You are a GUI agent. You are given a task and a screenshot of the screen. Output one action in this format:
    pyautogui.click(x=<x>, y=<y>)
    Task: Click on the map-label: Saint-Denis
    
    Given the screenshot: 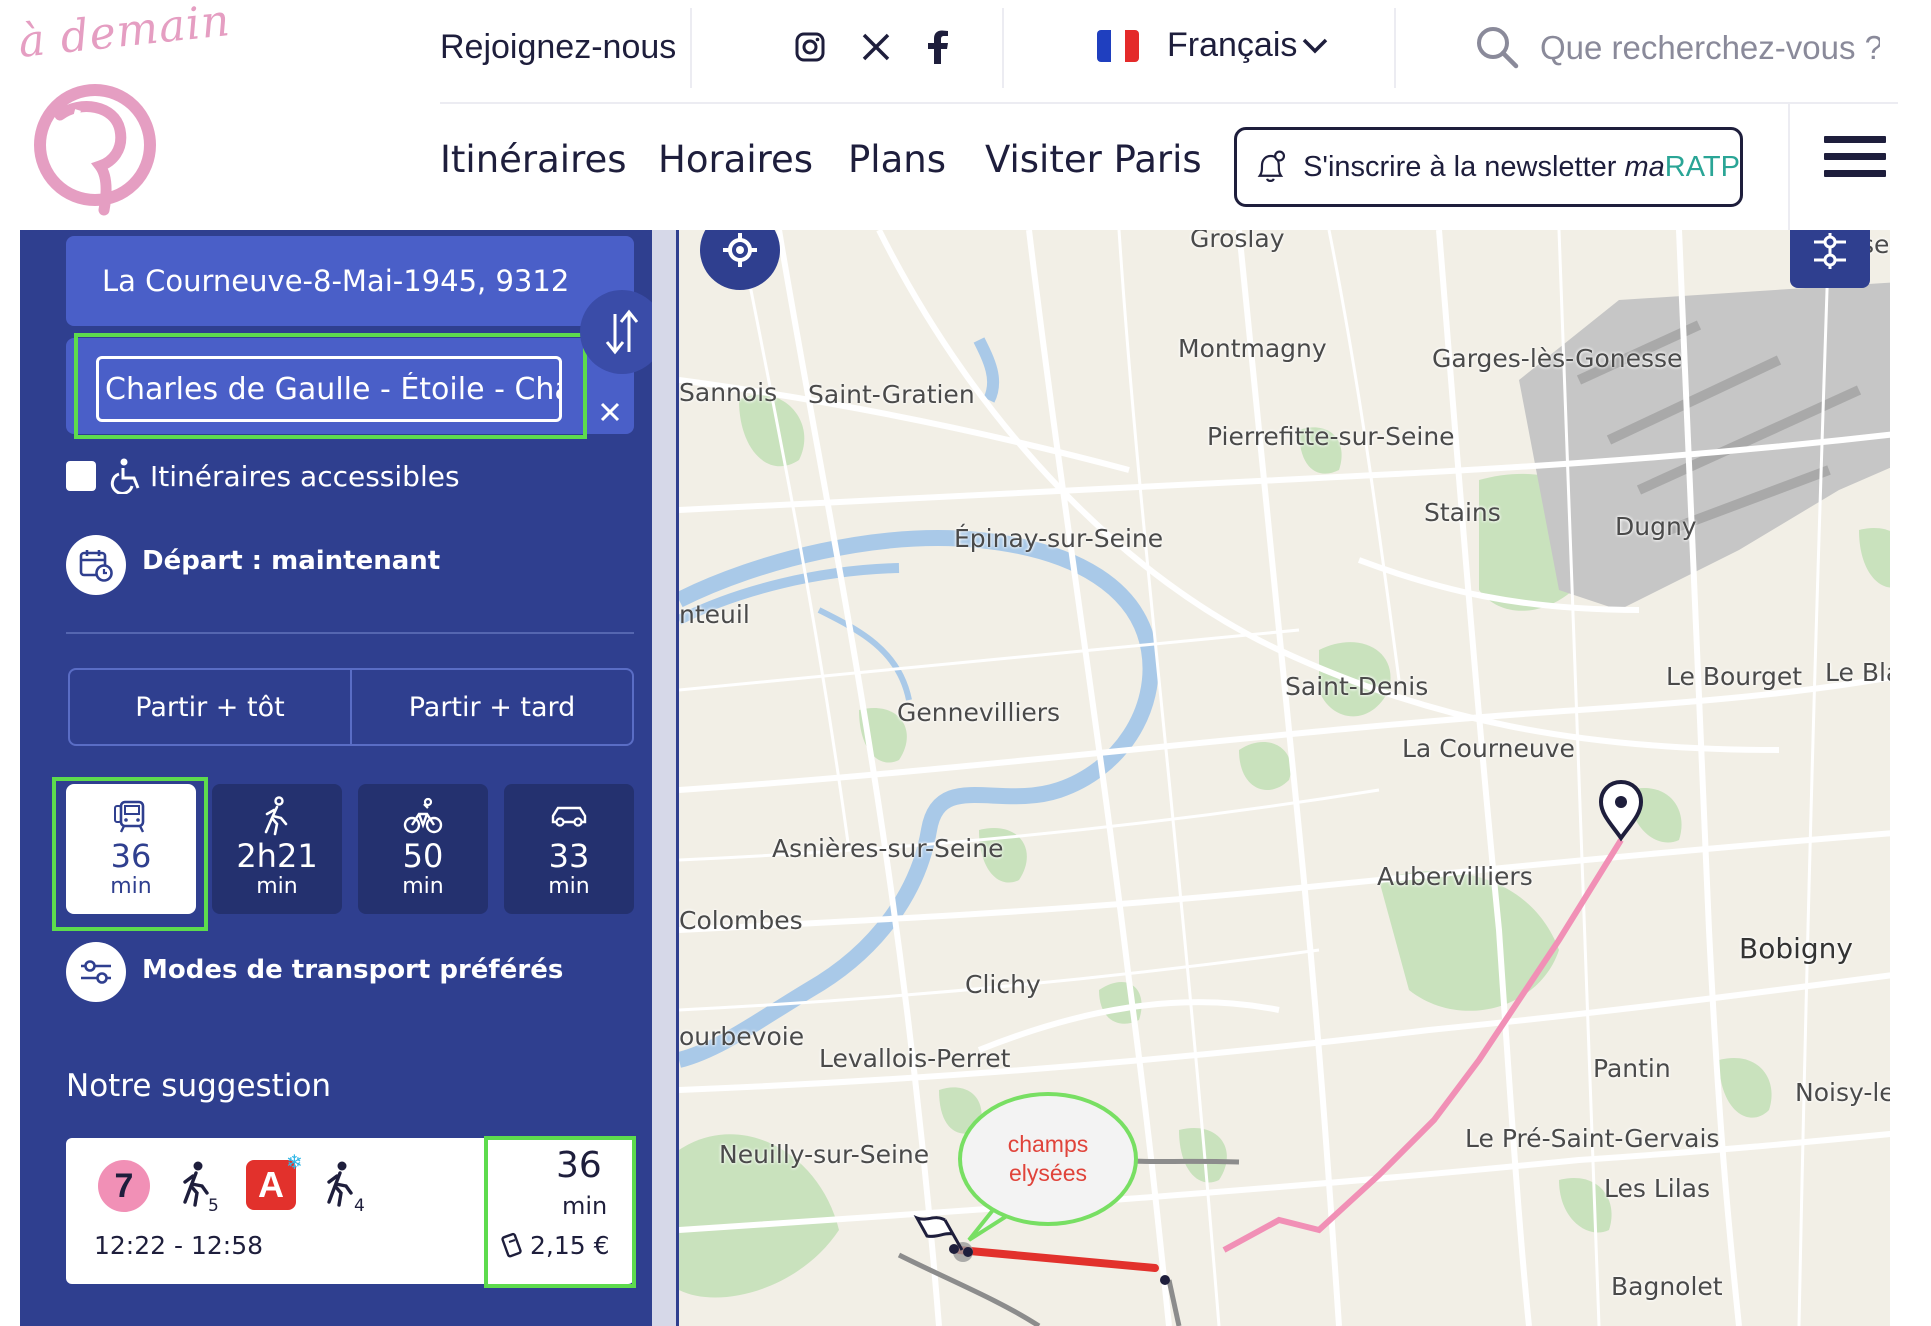 What is the action you would take?
    pyautogui.click(x=1357, y=686)
    